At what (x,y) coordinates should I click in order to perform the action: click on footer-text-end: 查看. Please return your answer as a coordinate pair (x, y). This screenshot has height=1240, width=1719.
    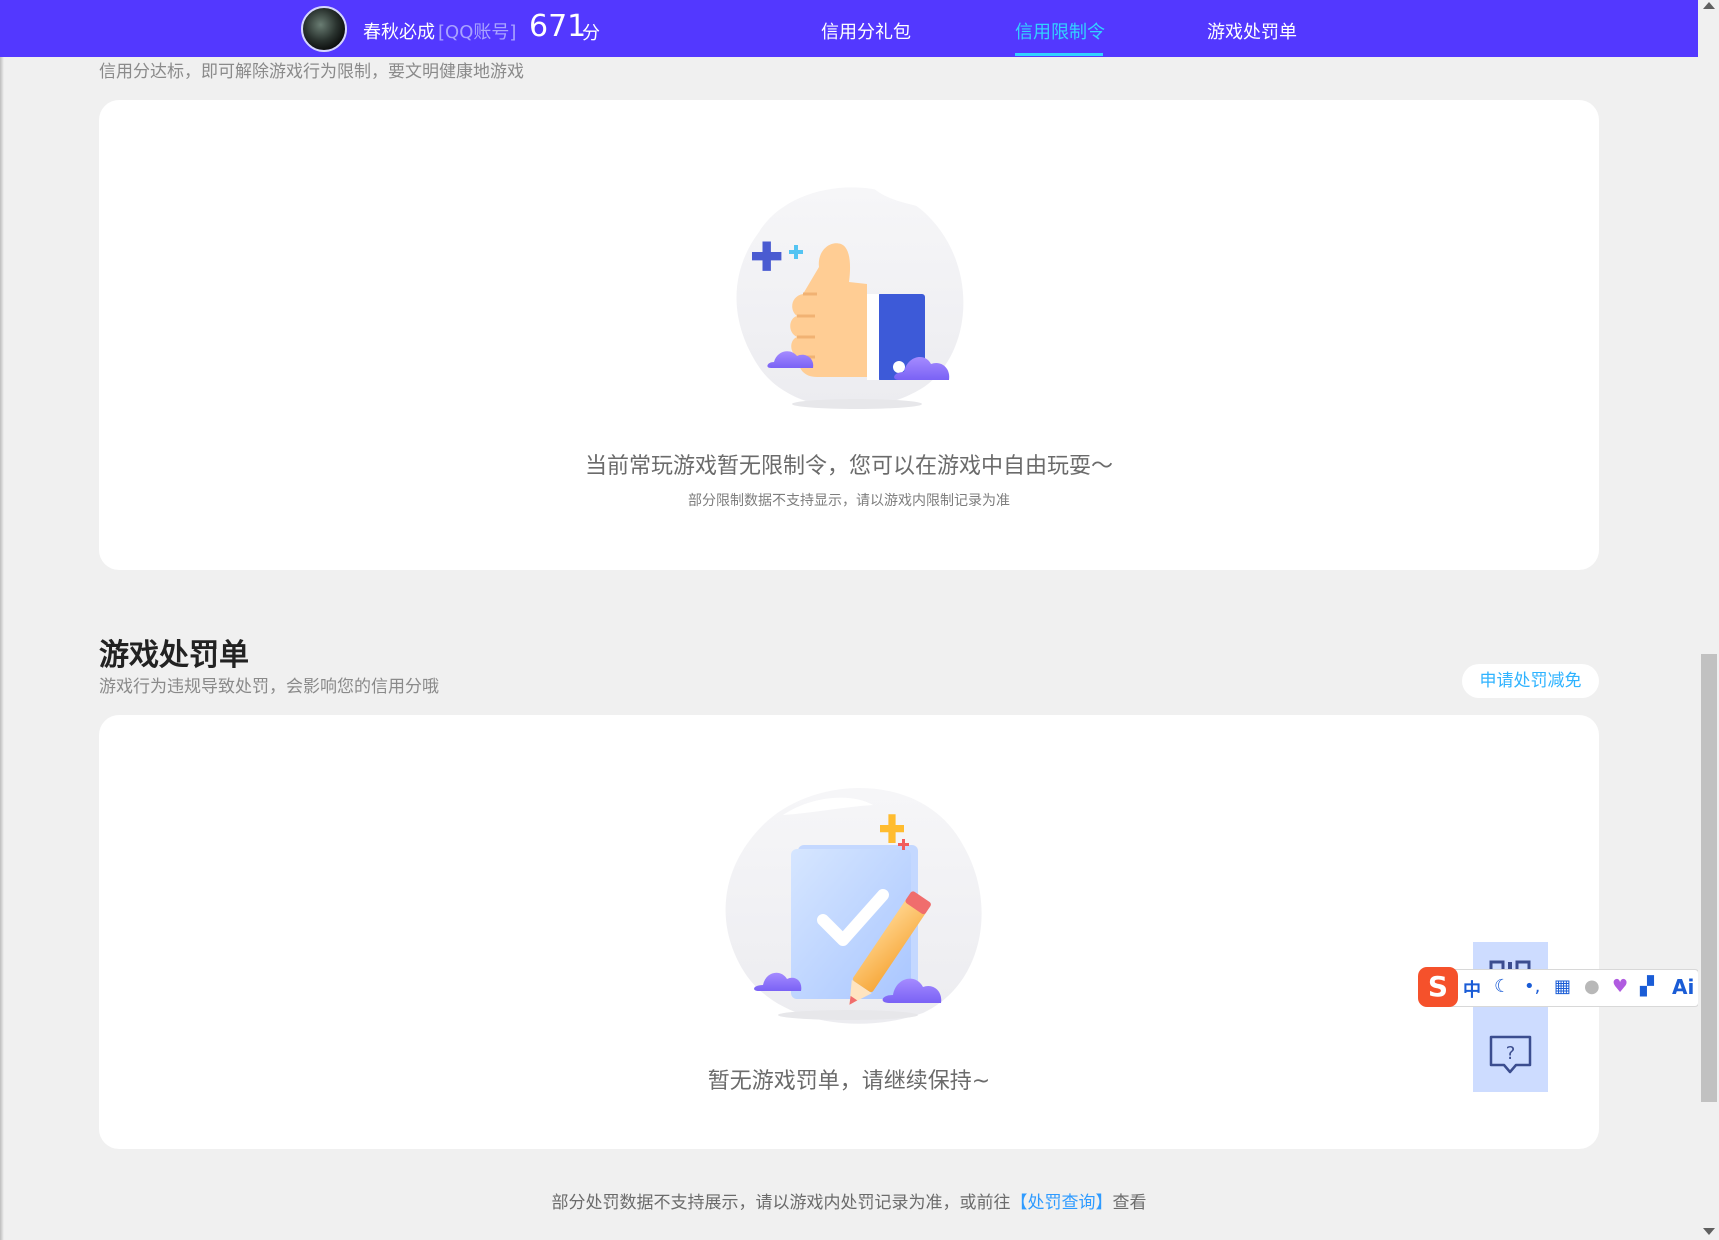
    Looking at the image, I should click on (1129, 1203).